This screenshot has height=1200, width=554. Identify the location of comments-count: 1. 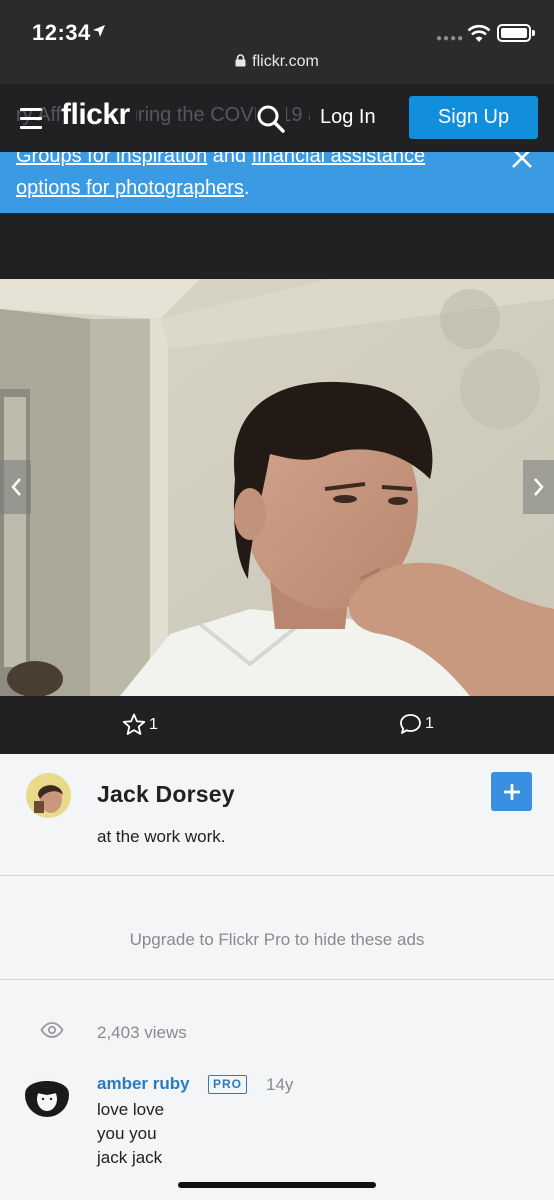
(429, 723).